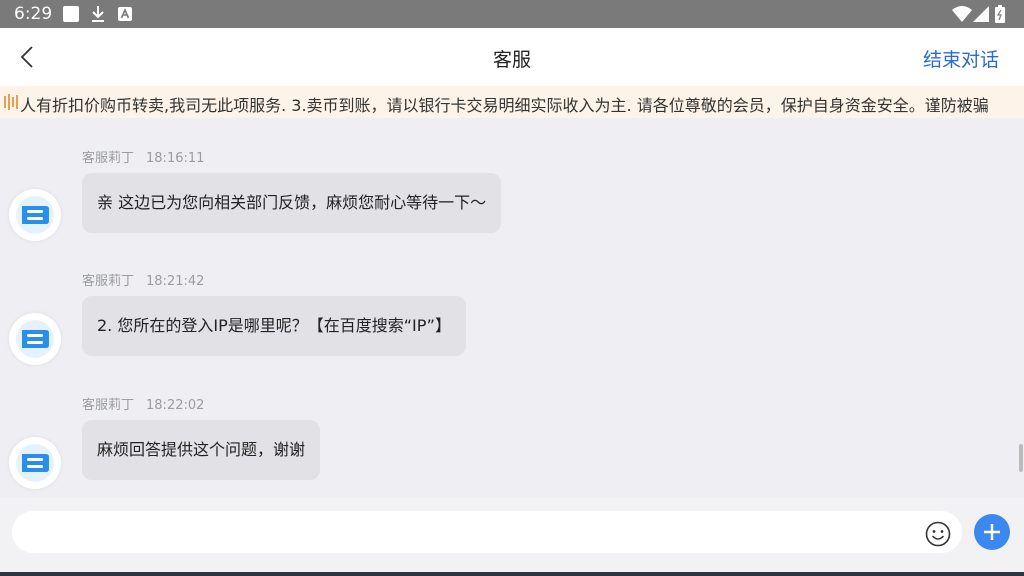 This screenshot has height=576, width=1024. I want to click on message-time: 18:16:11, so click(175, 158).